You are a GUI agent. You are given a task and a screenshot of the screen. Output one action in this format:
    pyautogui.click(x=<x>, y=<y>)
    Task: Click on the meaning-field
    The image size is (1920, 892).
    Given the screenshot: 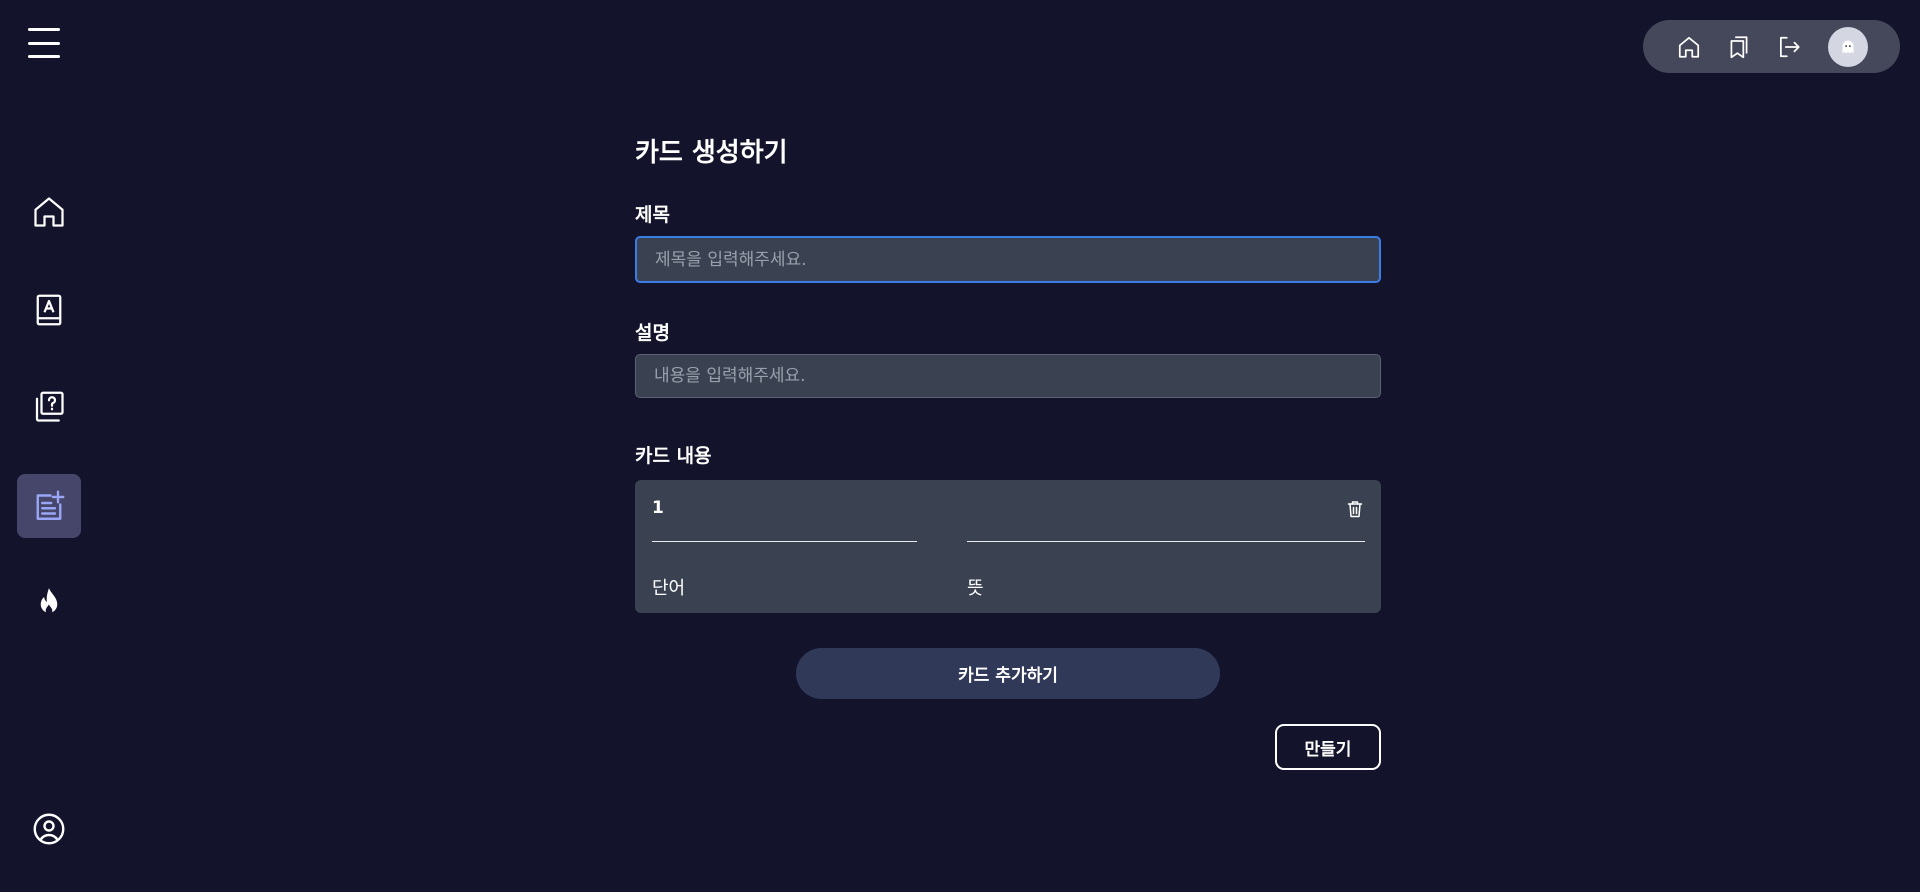 What is the action you would take?
    pyautogui.click(x=1166, y=528)
    